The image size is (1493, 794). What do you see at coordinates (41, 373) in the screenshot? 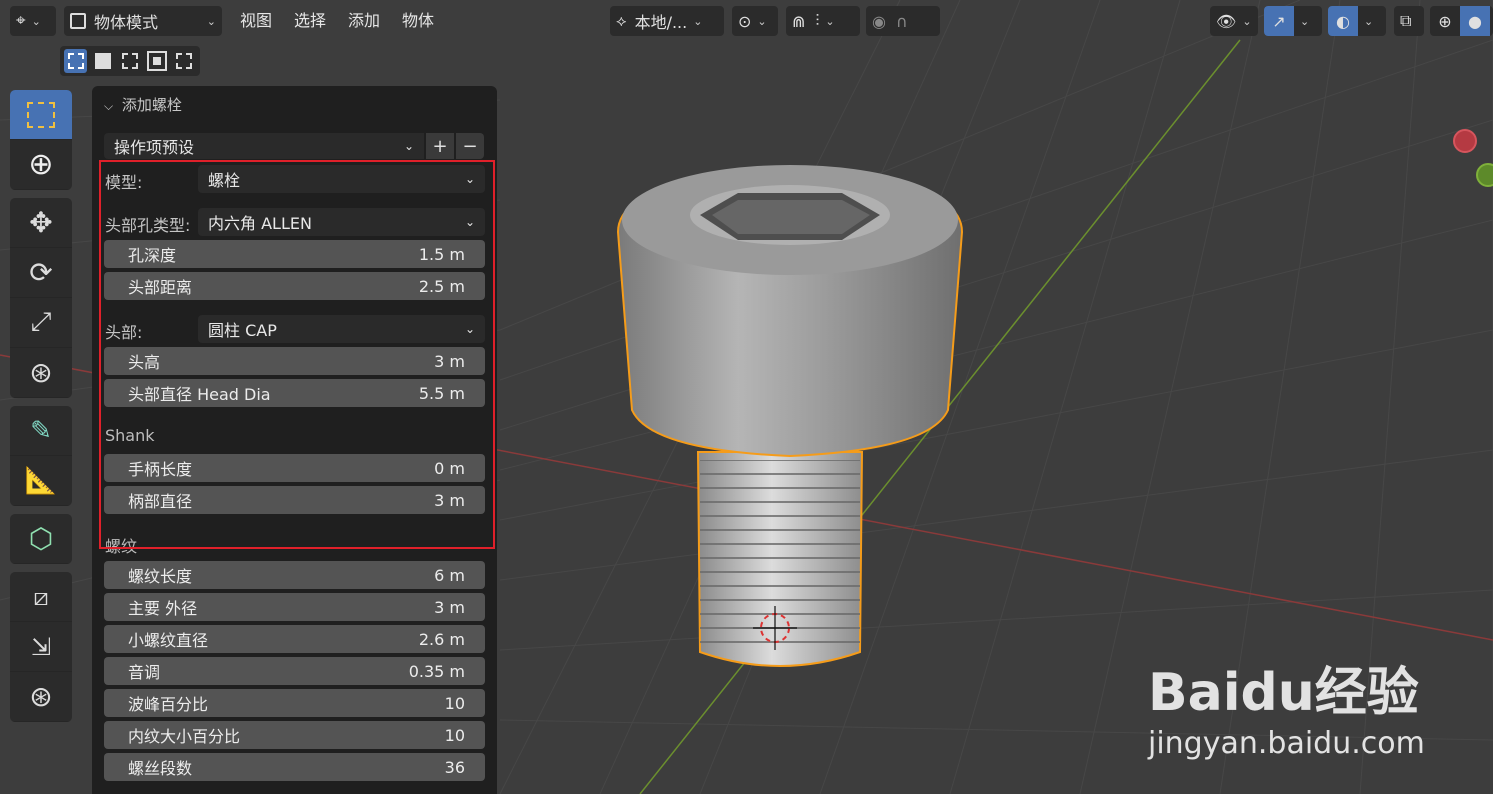
I see `transform-tool: ⊛` at bounding box center [41, 373].